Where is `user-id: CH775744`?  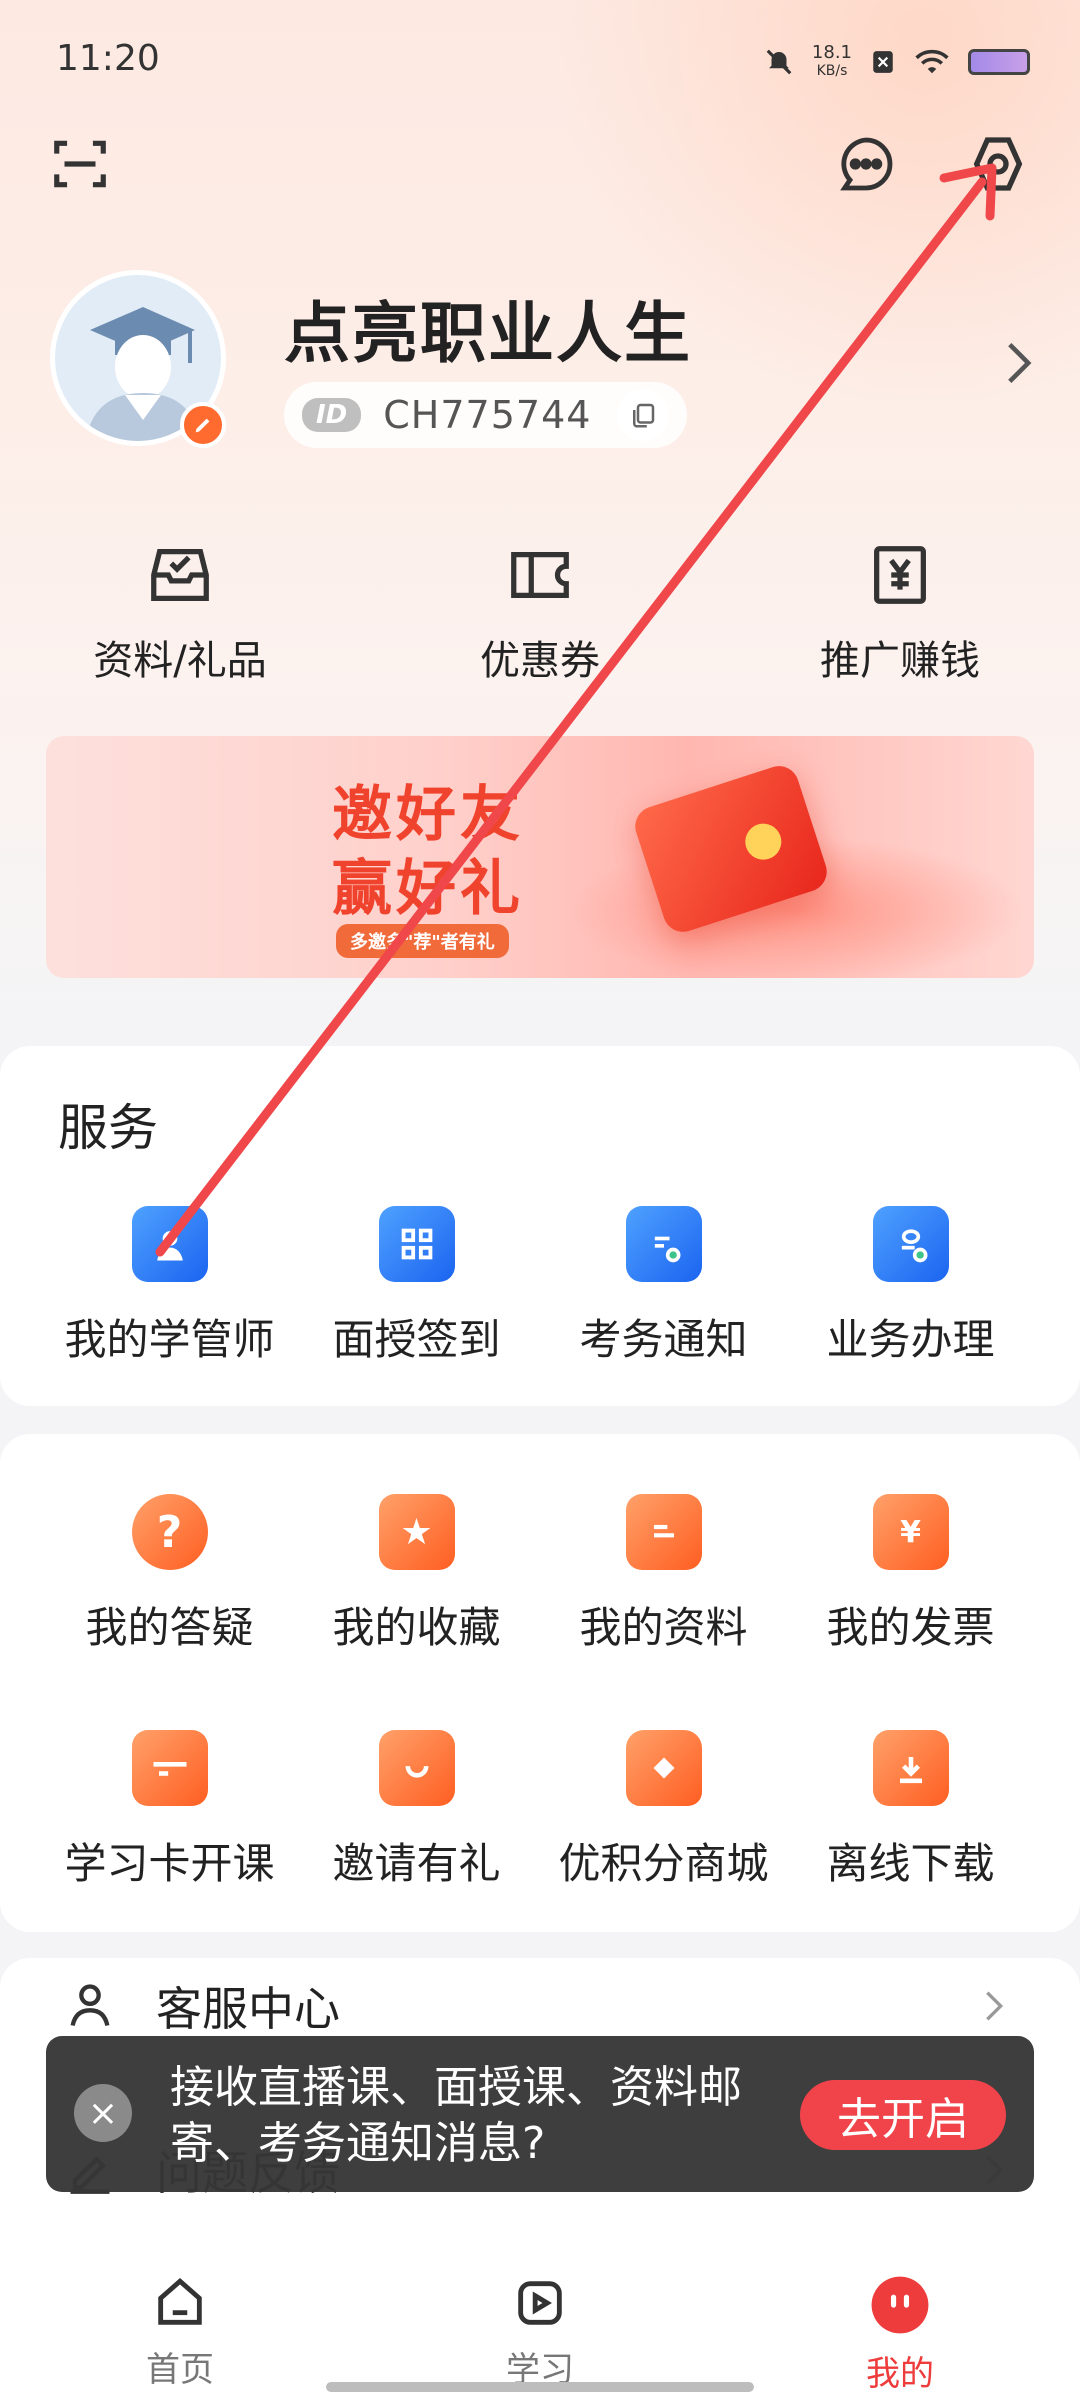 user-id: CH775744 is located at coordinates (487, 415).